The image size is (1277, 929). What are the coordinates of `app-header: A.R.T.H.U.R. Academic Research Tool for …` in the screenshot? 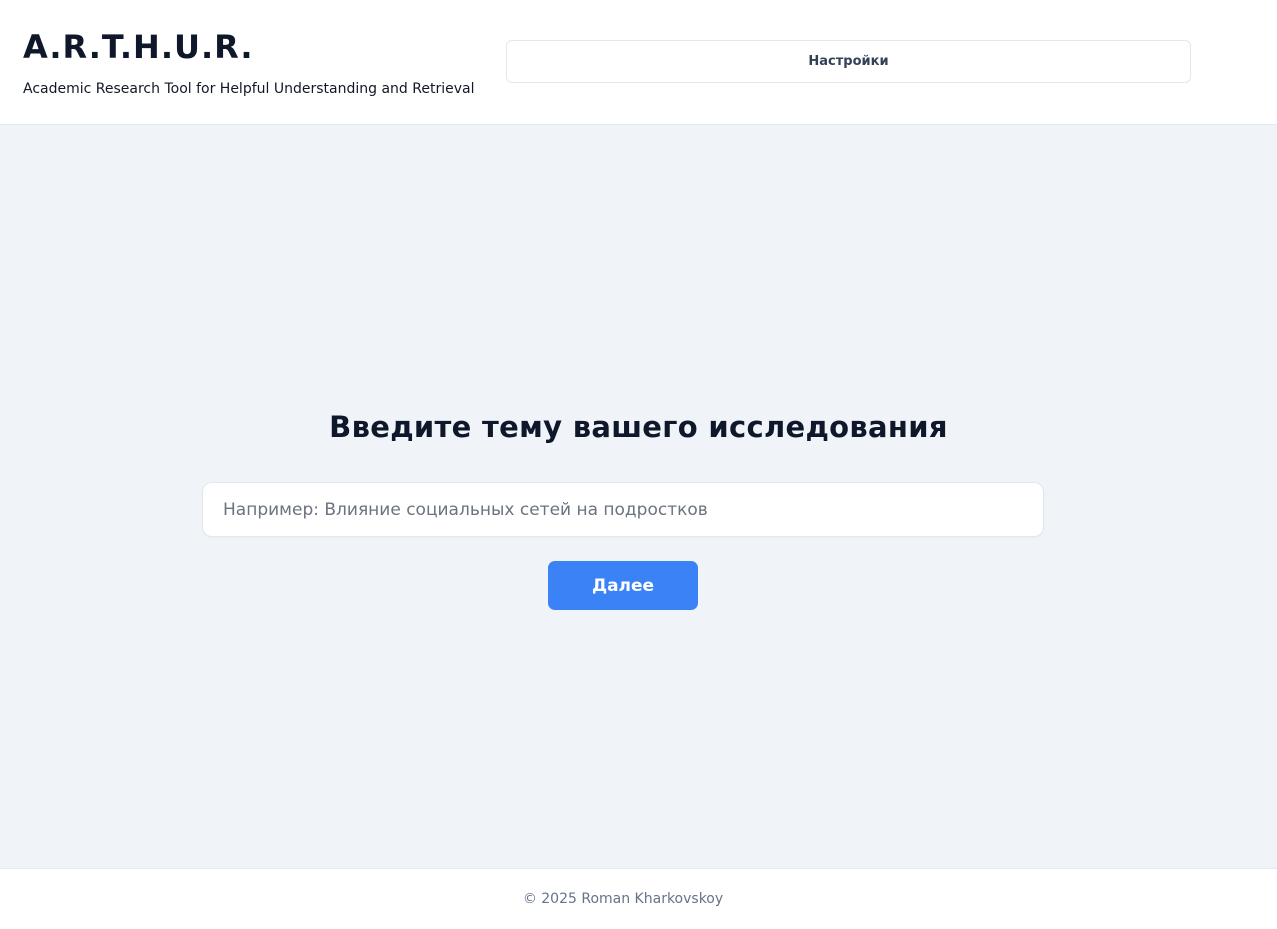 It's located at (638, 62).